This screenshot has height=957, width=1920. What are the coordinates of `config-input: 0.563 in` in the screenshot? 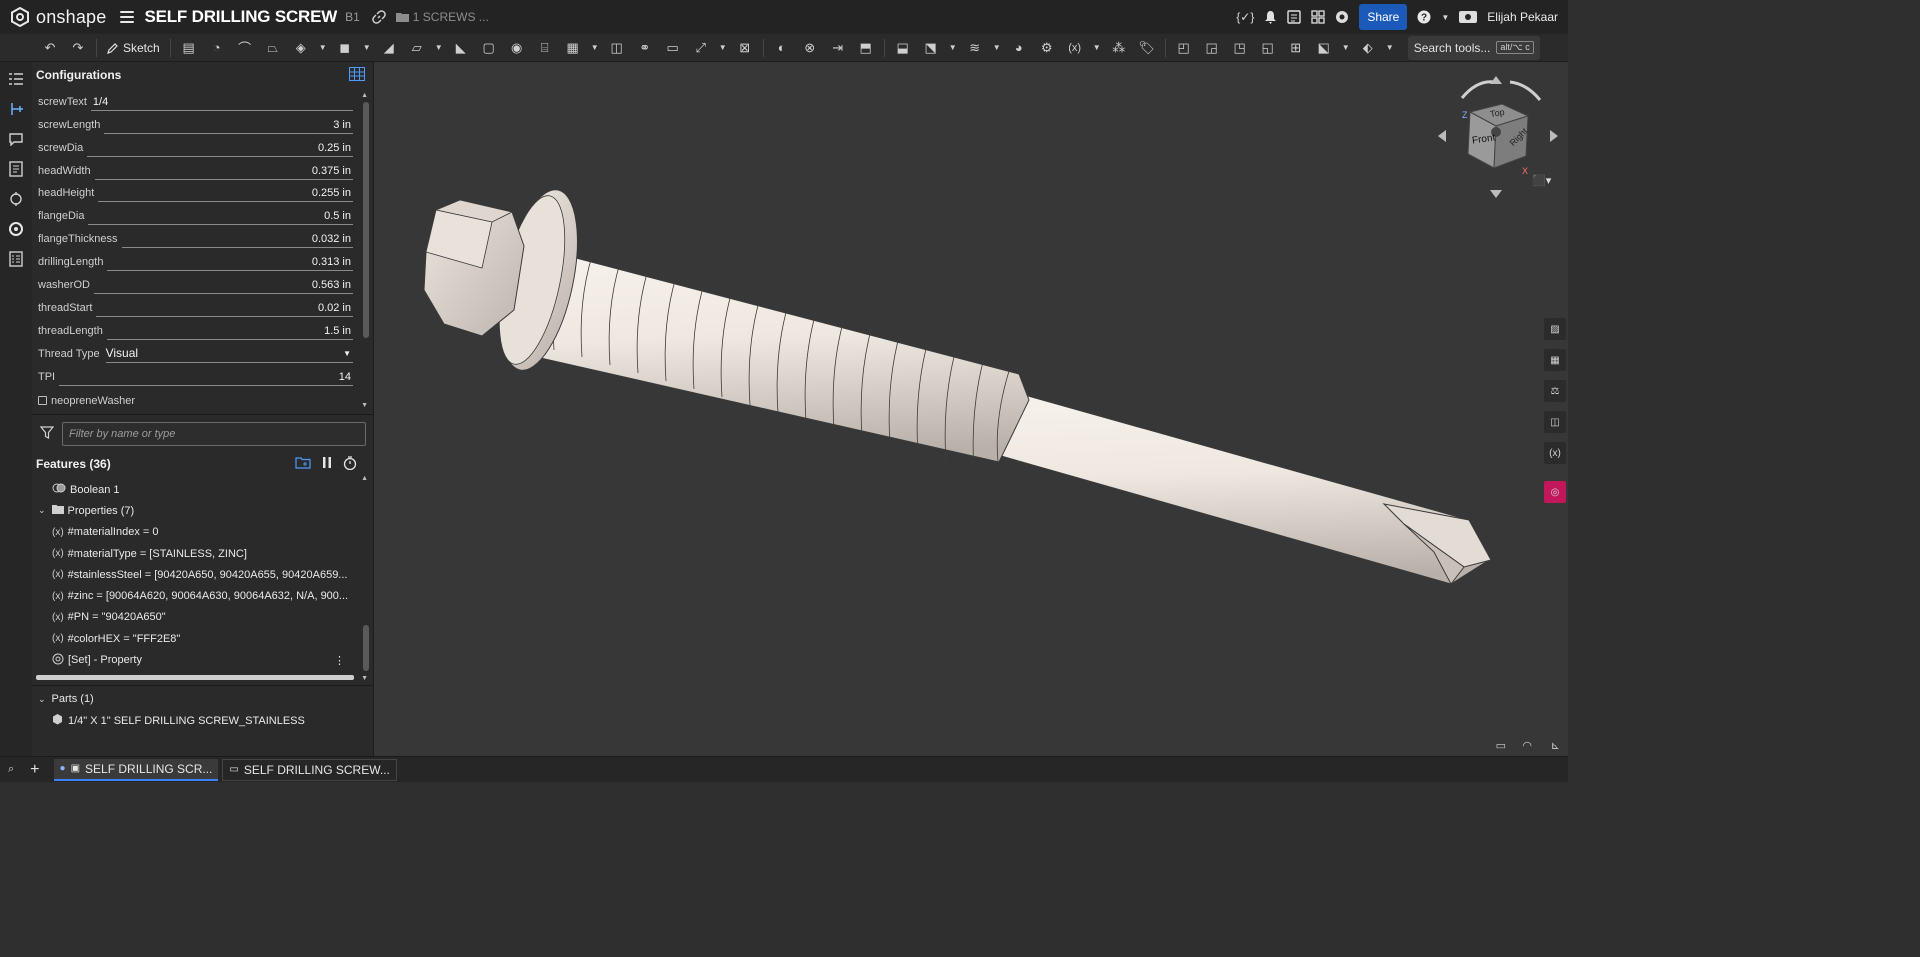 It's located at (223, 285).